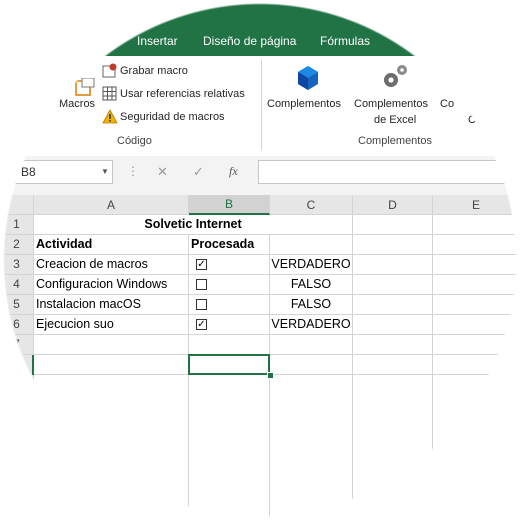 Image resolution: width=520 pixels, height=520 pixels. Describe the element at coordinates (111, 325) in the screenshot. I see `activity-cell: Ejecucion suo` at that location.